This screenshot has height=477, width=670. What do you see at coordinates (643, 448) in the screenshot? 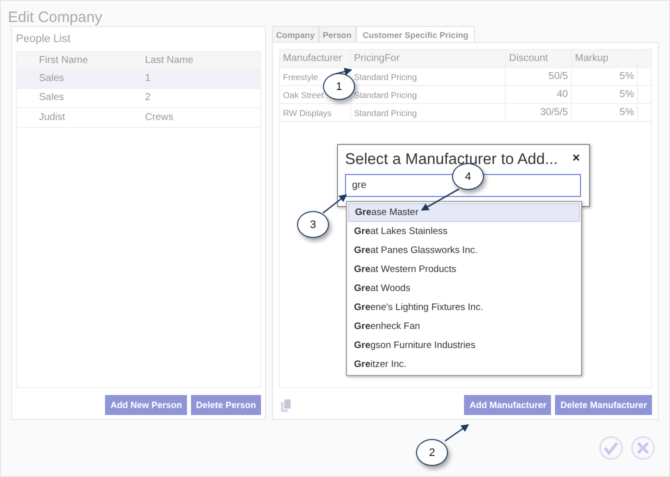
I see `close-icon` at bounding box center [643, 448].